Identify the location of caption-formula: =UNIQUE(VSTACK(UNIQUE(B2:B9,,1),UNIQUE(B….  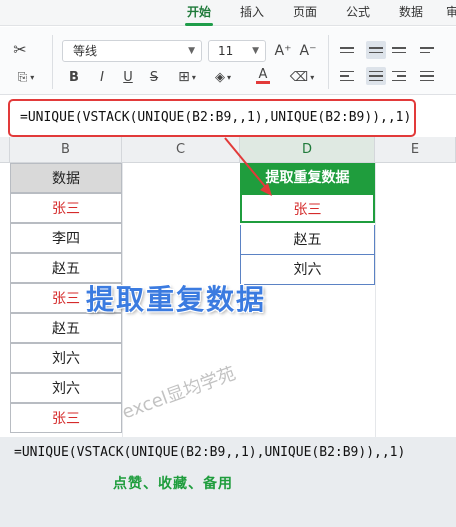
(210, 452).